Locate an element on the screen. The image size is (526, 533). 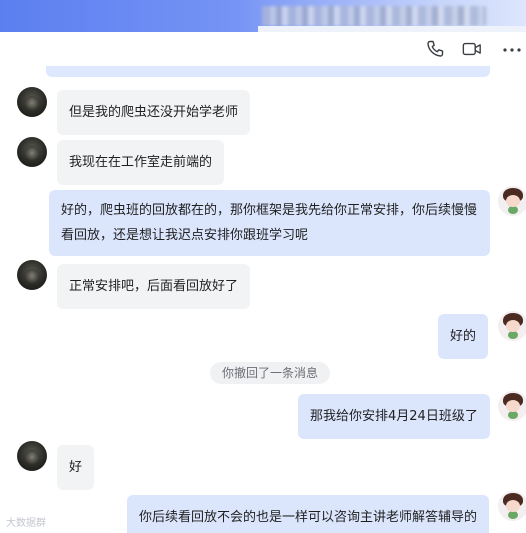
message-text: 但是我的爬虫还没开始学老师 is located at coordinates (154, 112).